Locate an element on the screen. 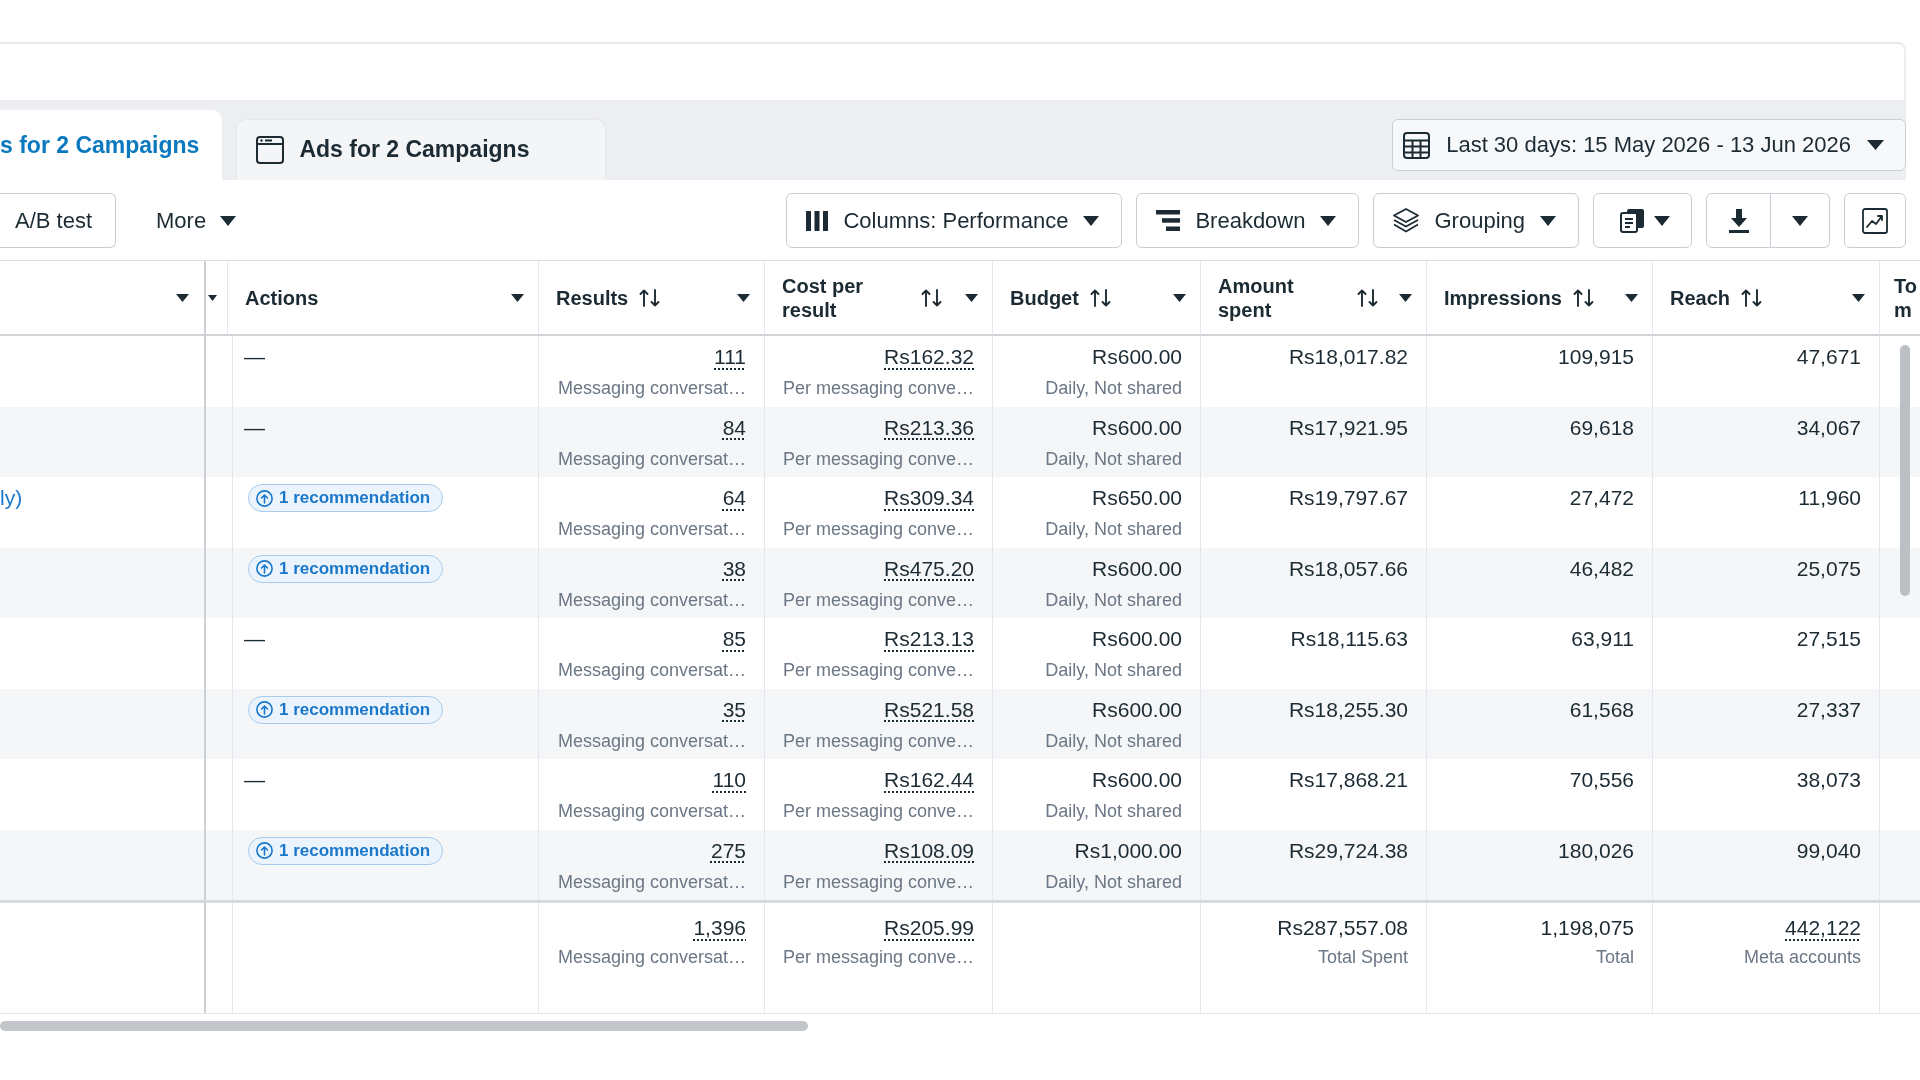 Image resolution: width=1920 pixels, height=1080 pixels. grouping-dropdown: Grouping is located at coordinates (1476, 220).